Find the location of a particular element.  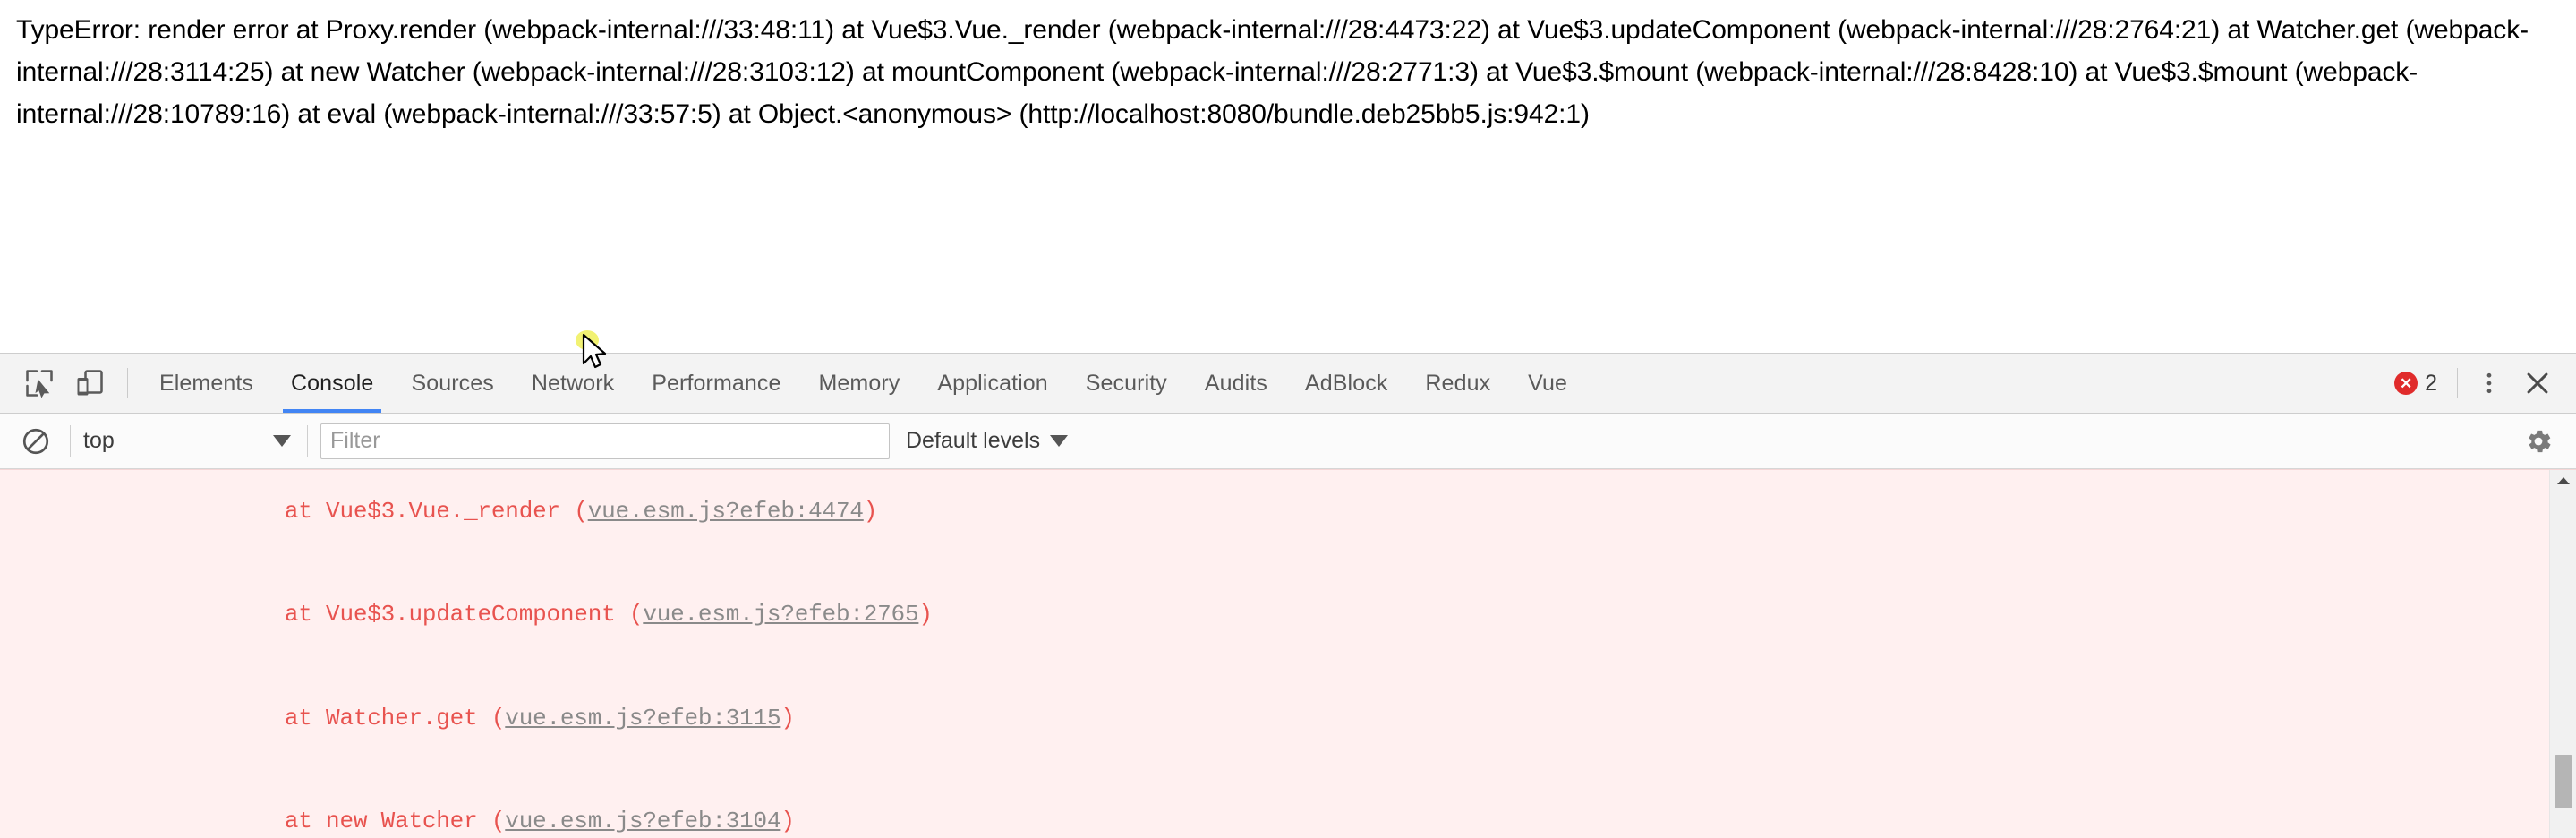

tab-label: Application is located at coordinates (992, 383).